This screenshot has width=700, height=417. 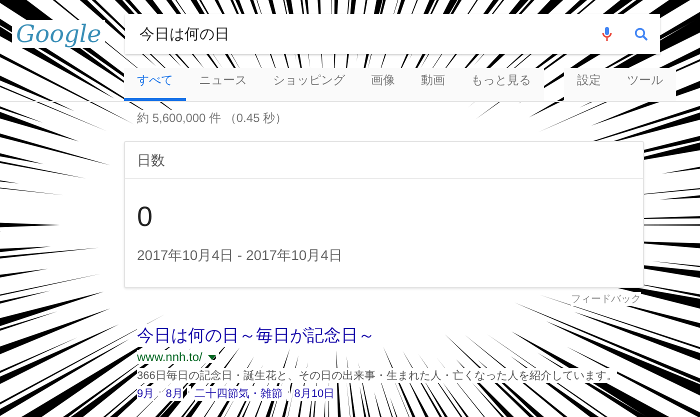 What do you see at coordinates (645, 84) in the screenshot?
I see `tab: ツール` at bounding box center [645, 84].